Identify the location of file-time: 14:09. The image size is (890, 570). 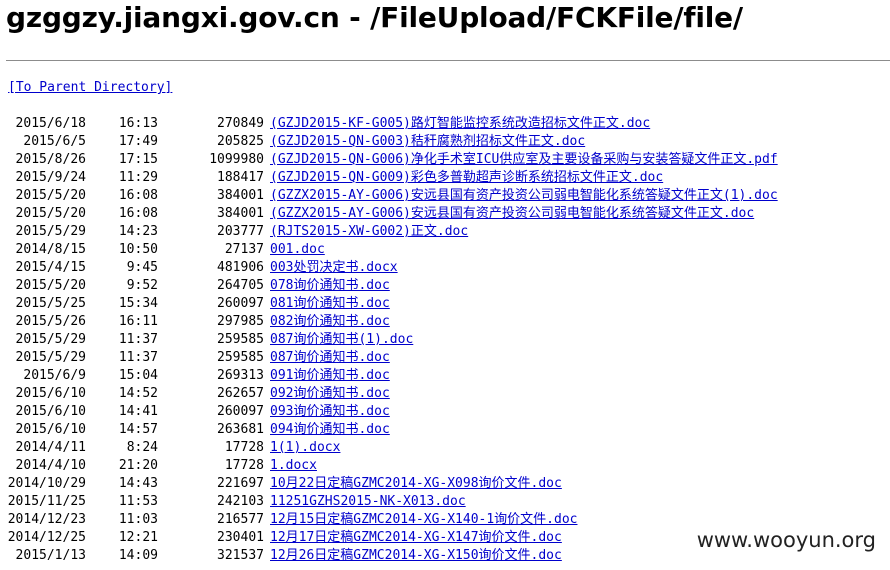
(138, 555).